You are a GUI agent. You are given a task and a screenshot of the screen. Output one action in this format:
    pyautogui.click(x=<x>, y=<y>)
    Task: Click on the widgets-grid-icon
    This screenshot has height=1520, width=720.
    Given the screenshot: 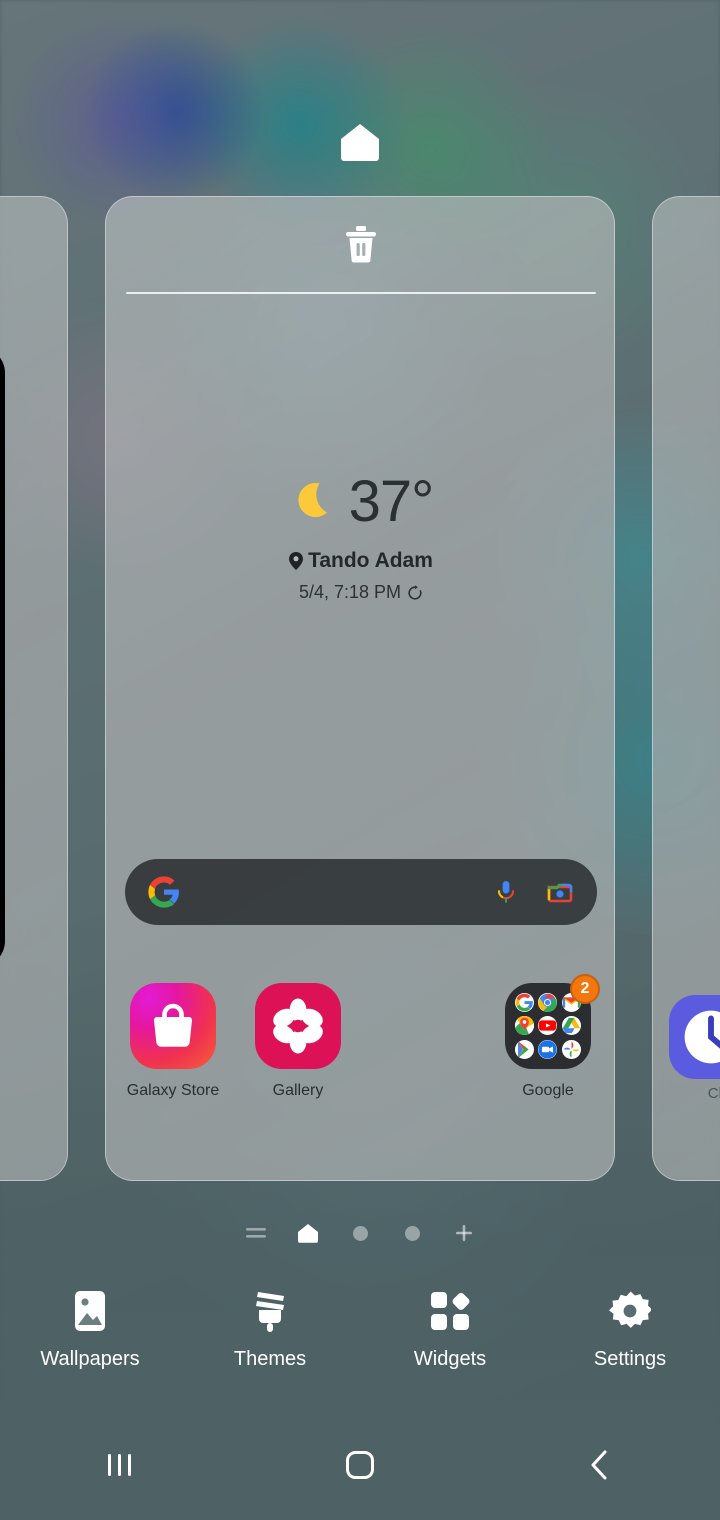 What is the action you would take?
    pyautogui.click(x=450, y=1311)
    